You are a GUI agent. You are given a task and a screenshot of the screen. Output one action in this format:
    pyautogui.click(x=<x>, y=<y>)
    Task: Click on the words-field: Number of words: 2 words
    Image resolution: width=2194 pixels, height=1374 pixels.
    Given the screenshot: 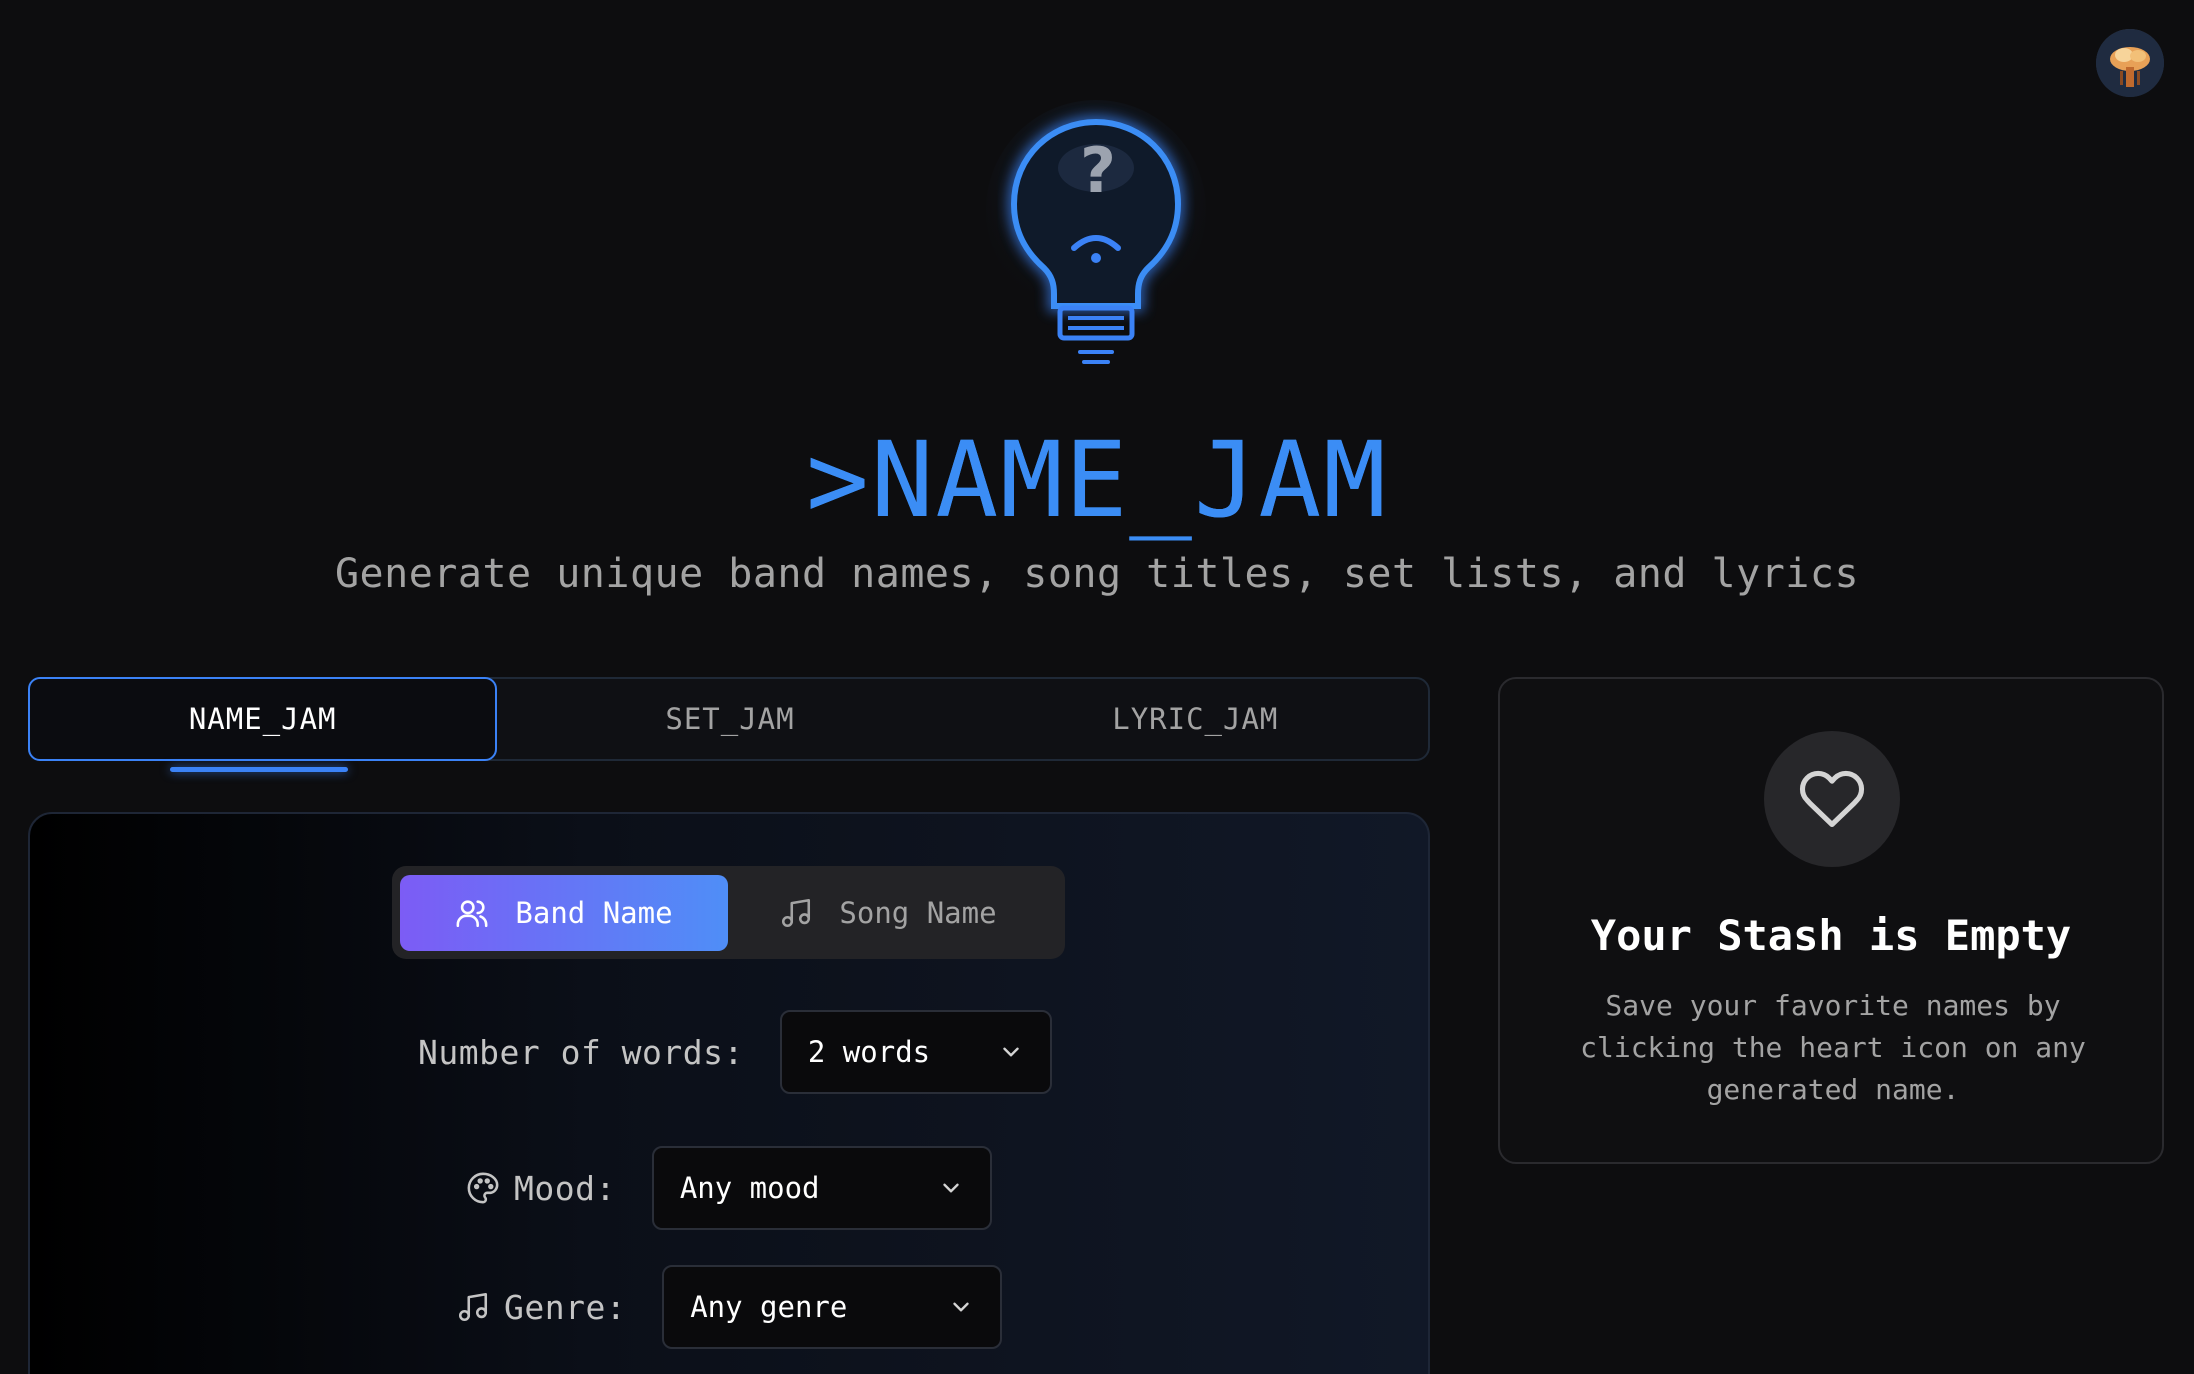 What is the action you would take?
    pyautogui.click(x=735, y=1052)
    